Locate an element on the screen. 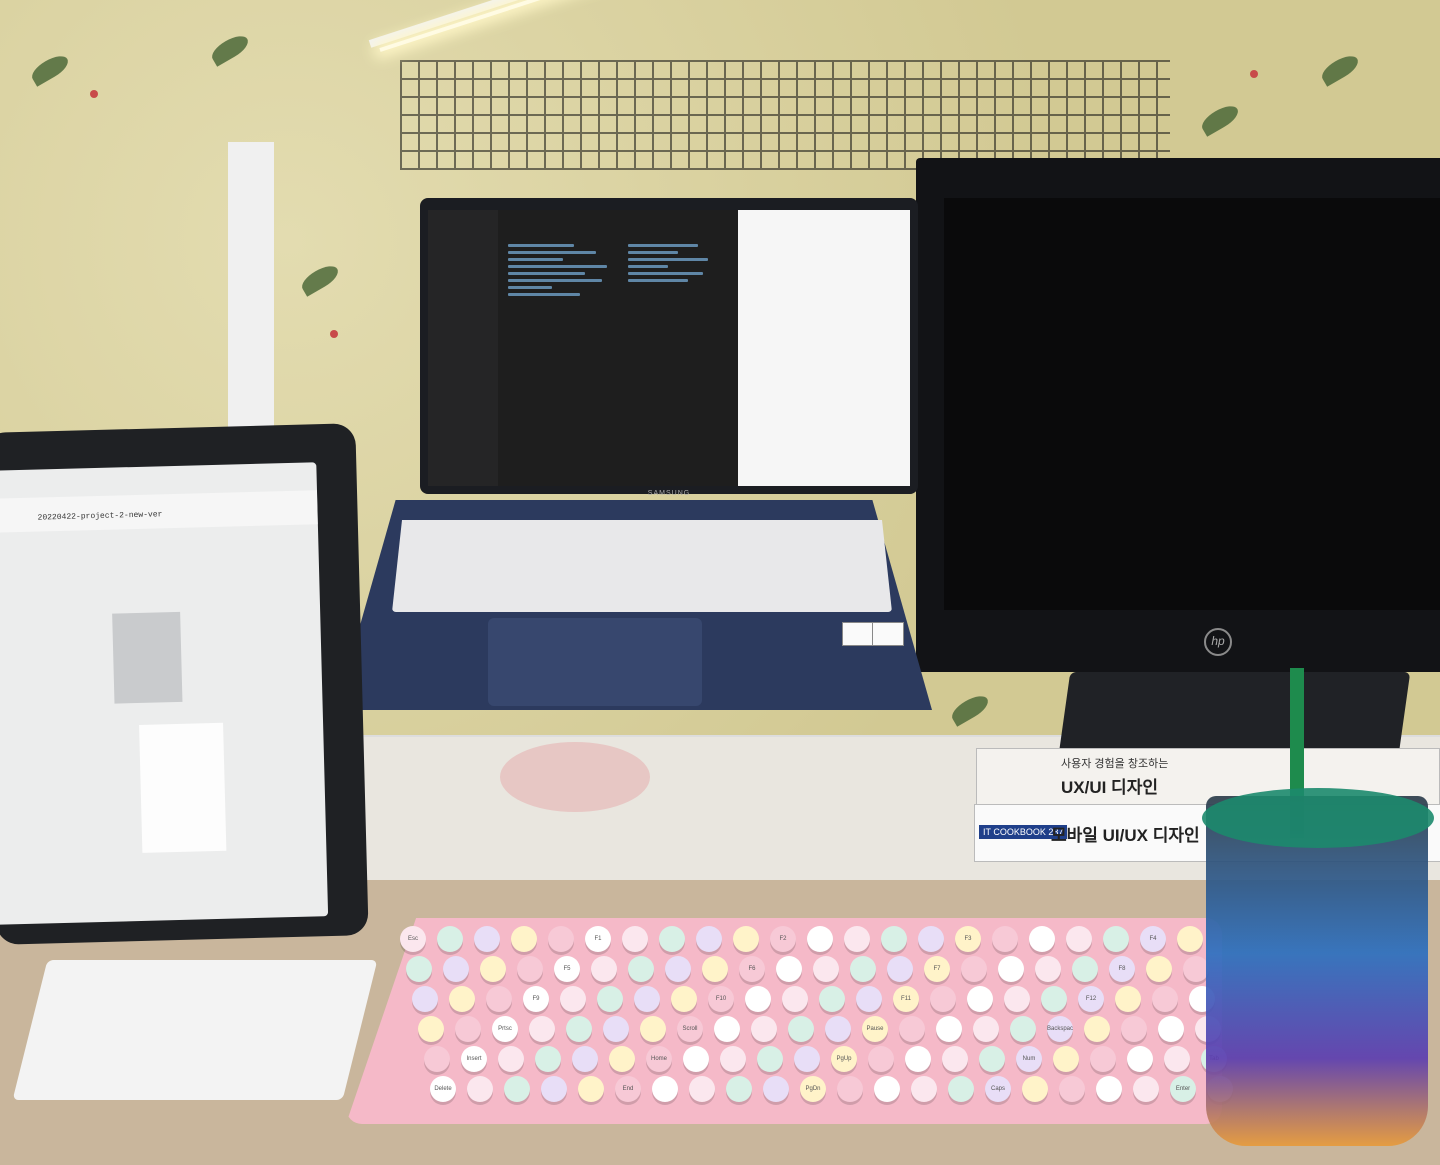 This screenshot has height=1165, width=1440. laptop-screen is located at coordinates (669, 348).